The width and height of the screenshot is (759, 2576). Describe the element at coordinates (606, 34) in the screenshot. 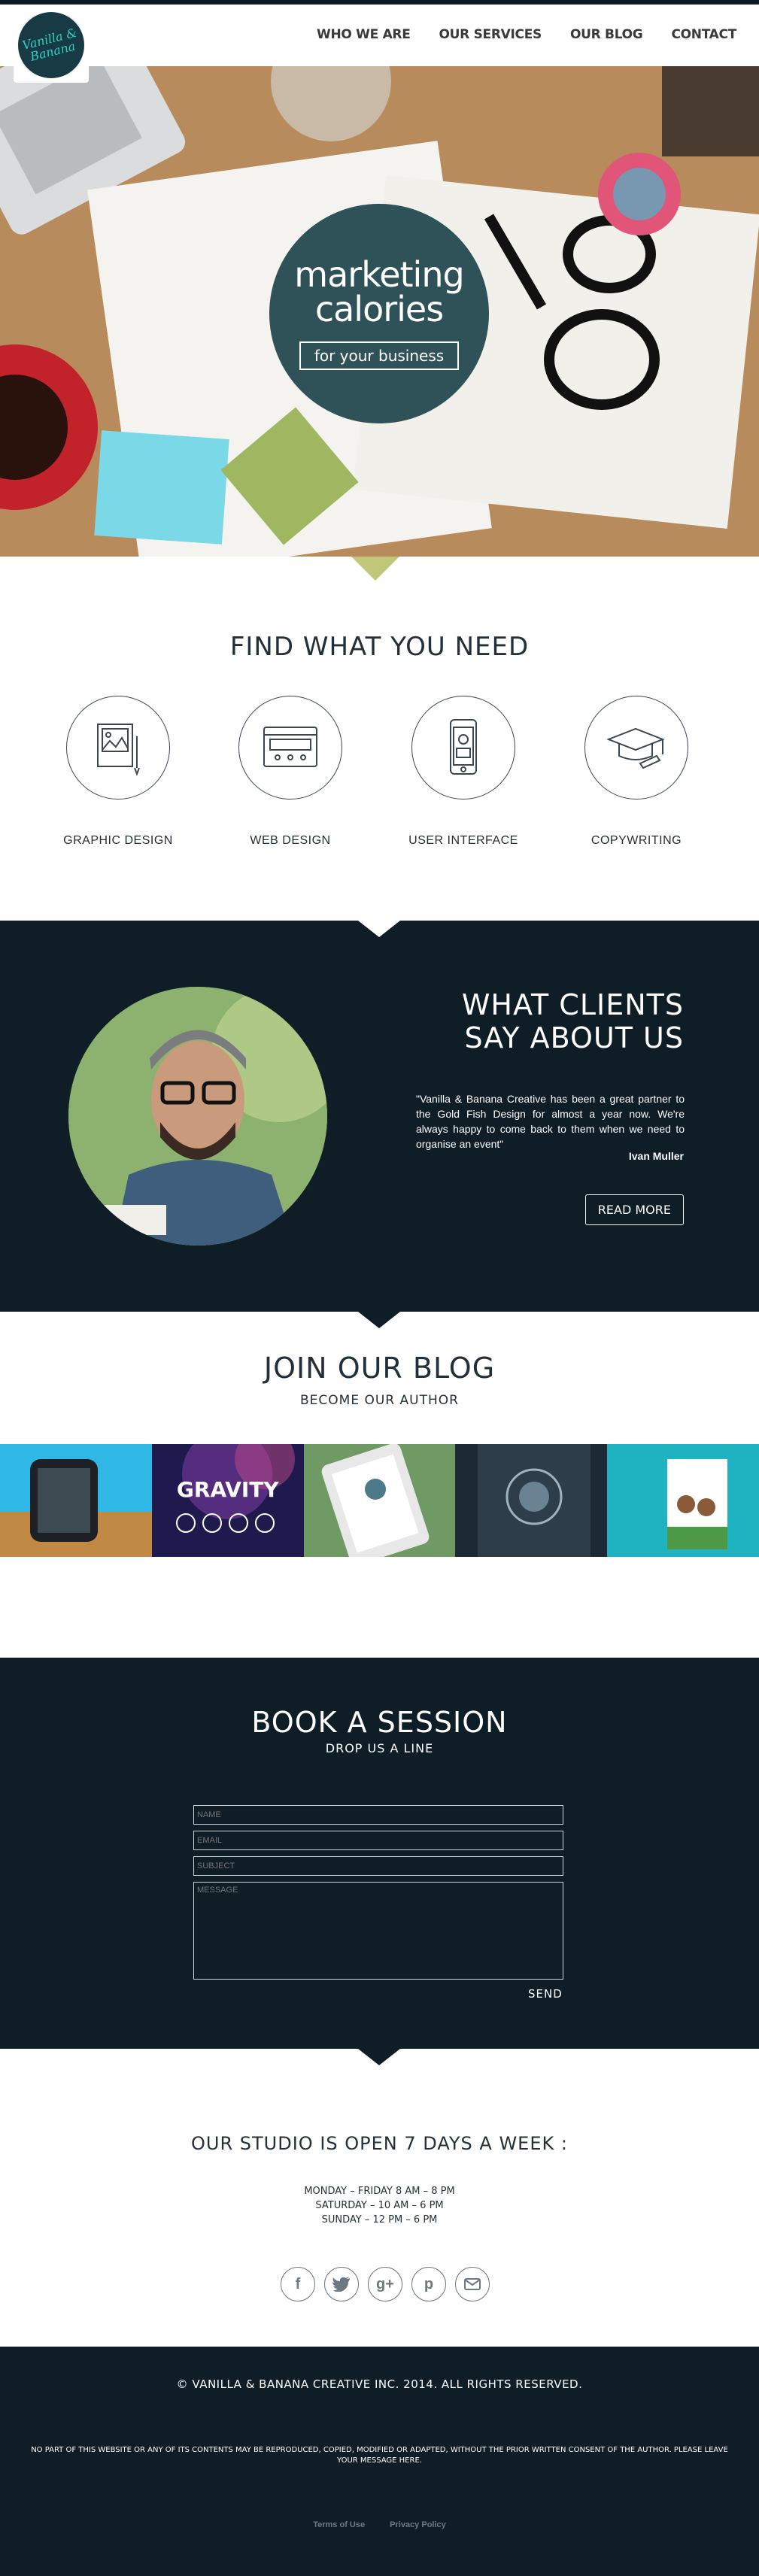

I see `nav-our-blog: OUR BLOG` at that location.